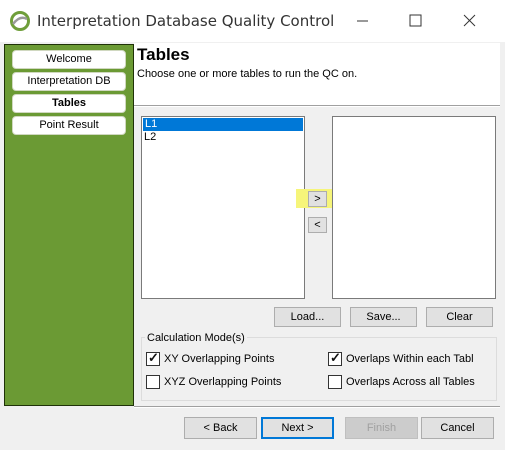 The image size is (505, 450). Describe the element at coordinates (223, 207) in the screenshot. I see `available-tables-list: L1 L2` at that location.